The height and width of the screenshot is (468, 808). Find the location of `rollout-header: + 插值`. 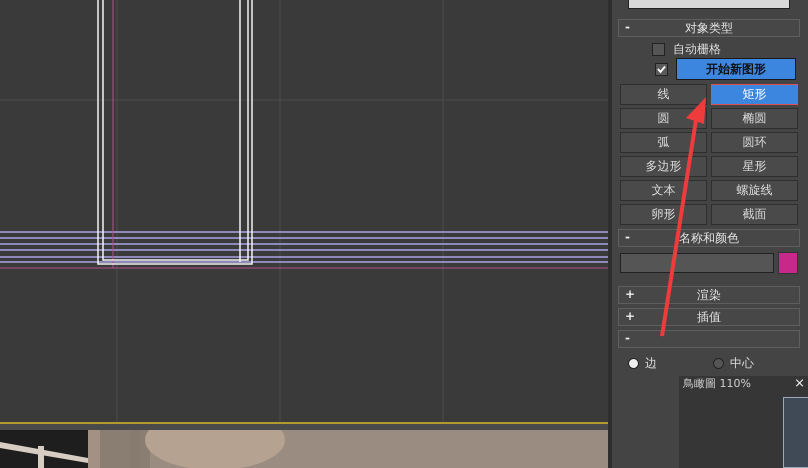

rollout-header: + 插值 is located at coordinates (709, 317).